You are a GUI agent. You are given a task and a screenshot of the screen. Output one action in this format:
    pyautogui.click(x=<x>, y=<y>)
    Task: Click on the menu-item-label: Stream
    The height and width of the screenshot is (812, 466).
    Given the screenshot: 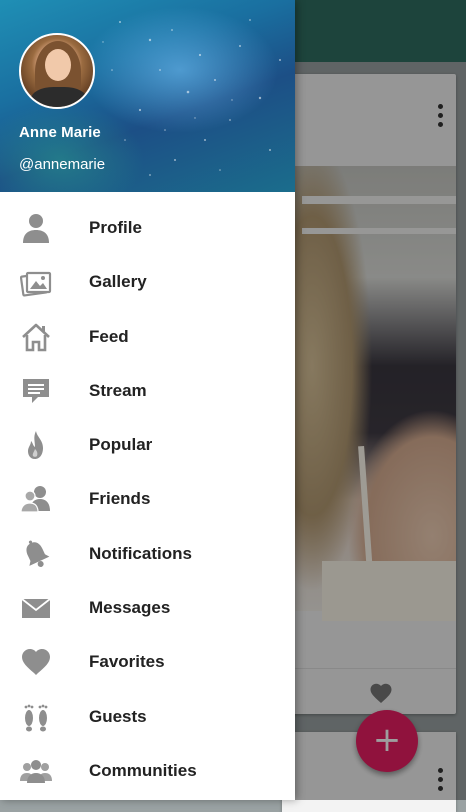 What is the action you would take?
    pyautogui.click(x=118, y=390)
    